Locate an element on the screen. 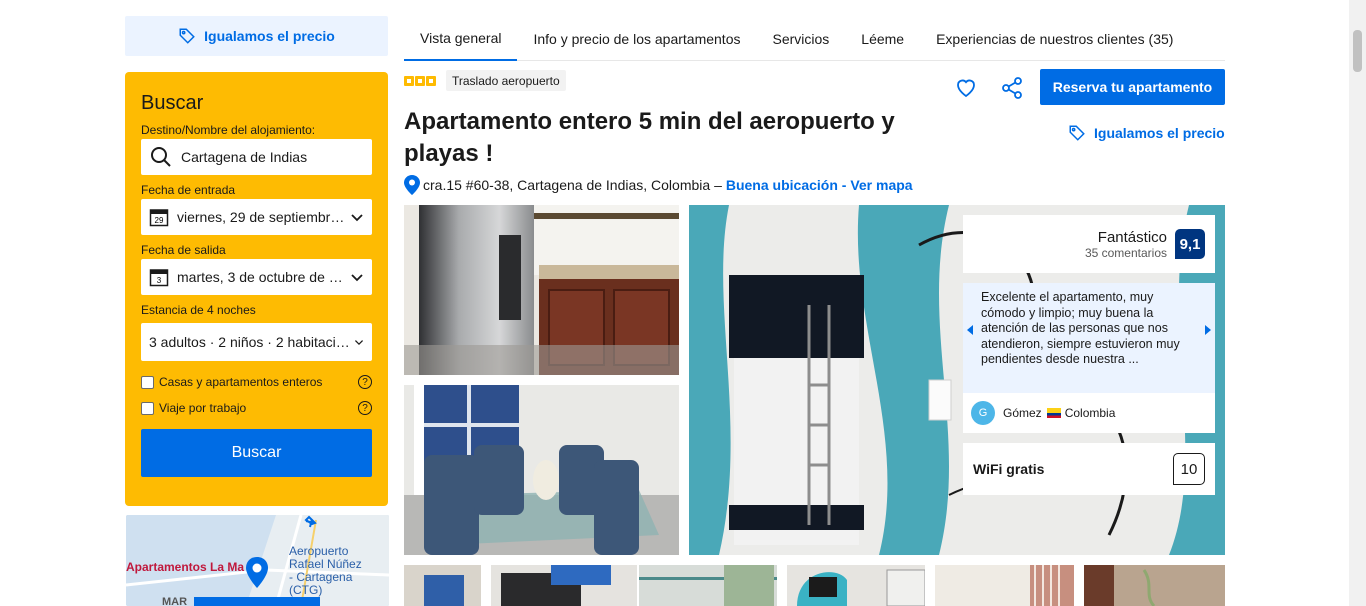 The height and width of the screenshot is (606, 1366). review-score-badge: 9,1 is located at coordinates (1190, 244).